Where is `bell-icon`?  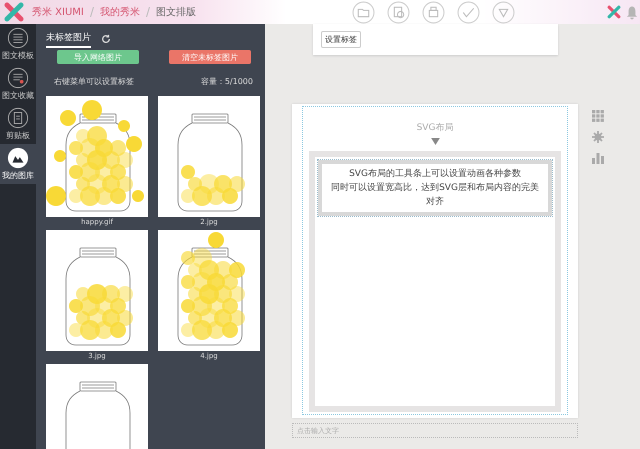
bell-icon is located at coordinates (632, 12).